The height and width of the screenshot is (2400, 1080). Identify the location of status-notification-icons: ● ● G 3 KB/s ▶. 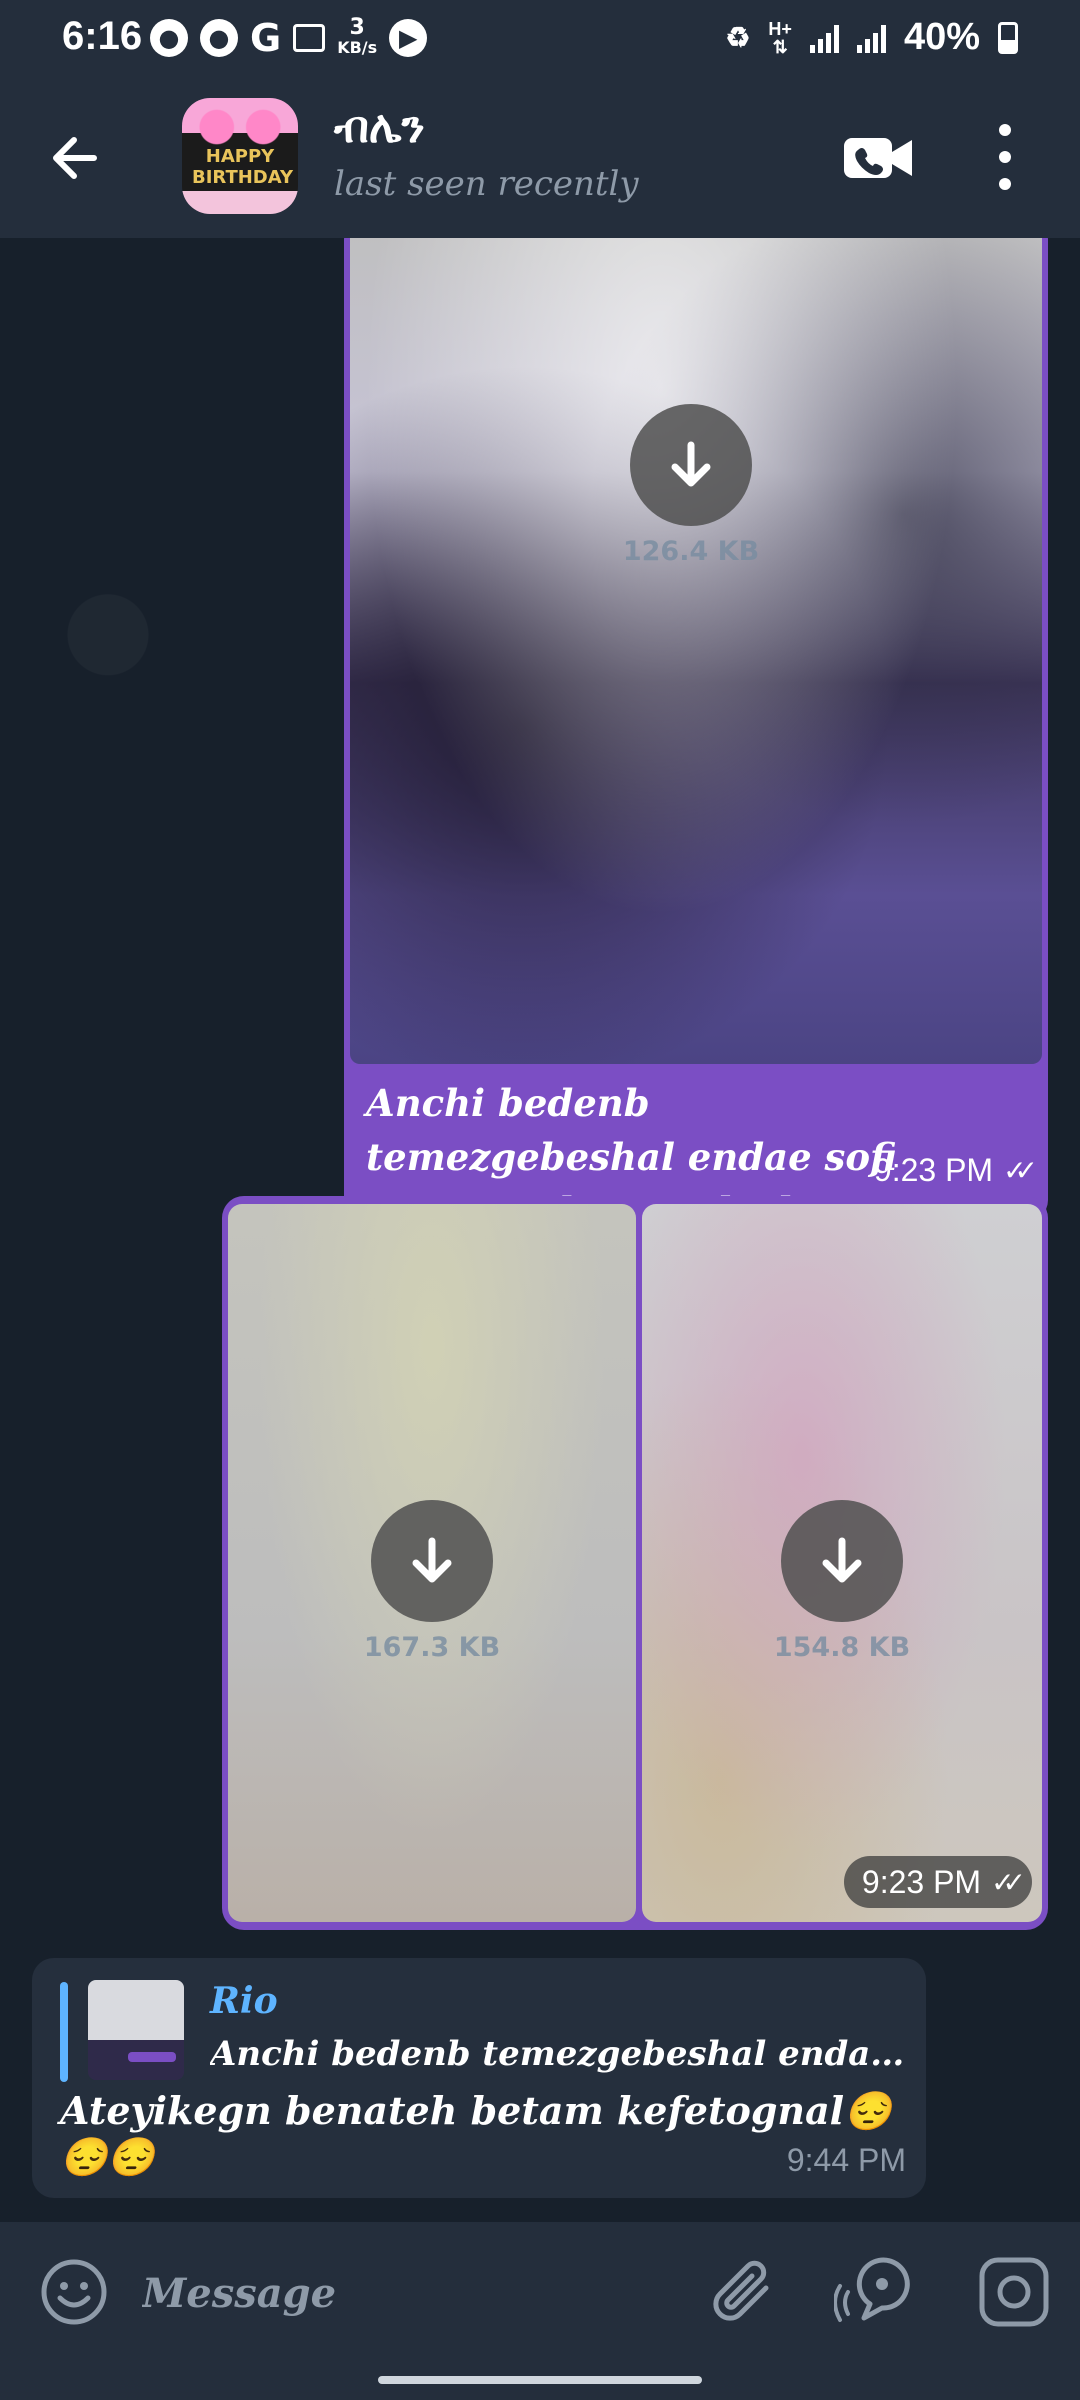
(289, 37).